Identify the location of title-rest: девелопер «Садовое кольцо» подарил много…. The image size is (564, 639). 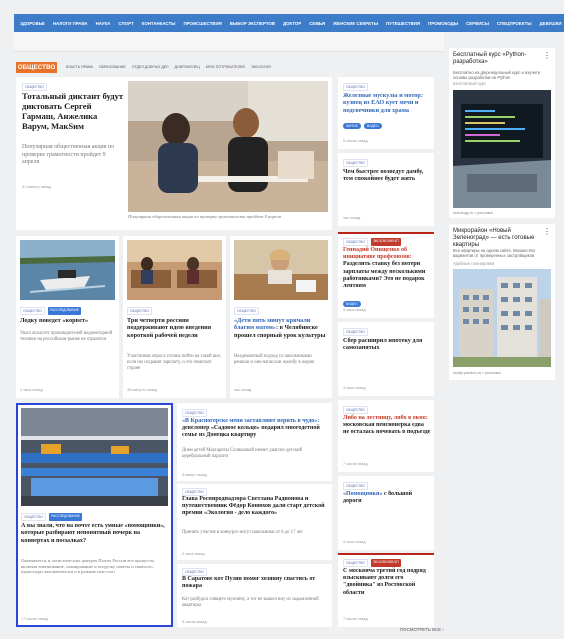
(251, 431).